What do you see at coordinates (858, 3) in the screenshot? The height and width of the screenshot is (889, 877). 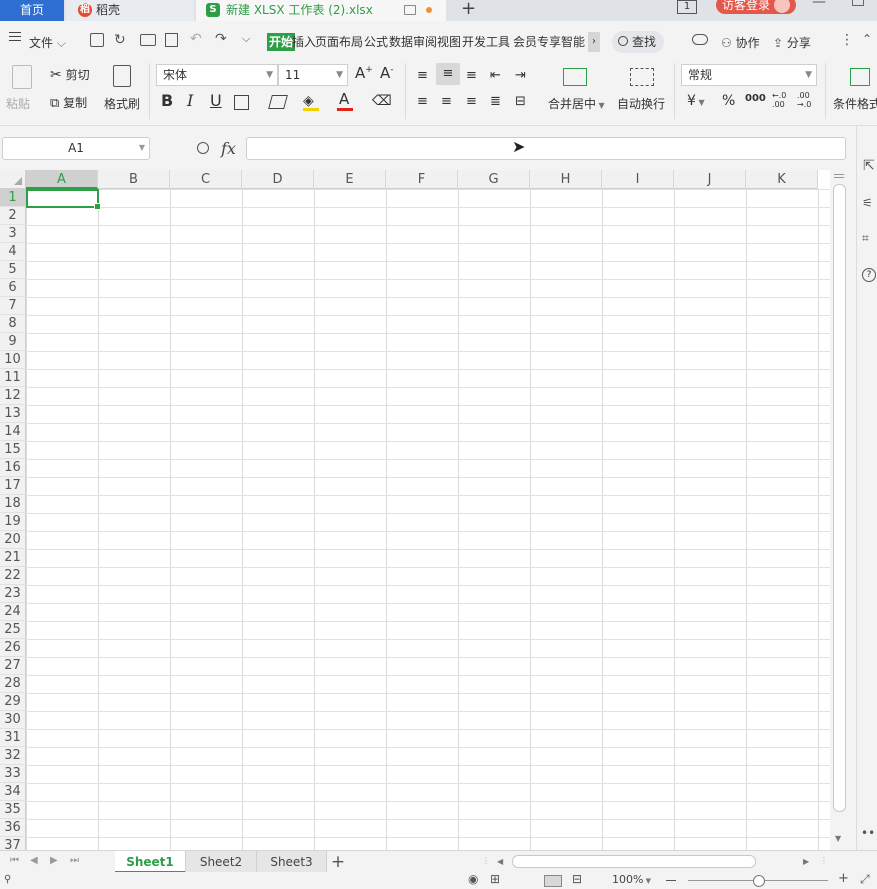 I see `maximize-icon` at bounding box center [858, 3].